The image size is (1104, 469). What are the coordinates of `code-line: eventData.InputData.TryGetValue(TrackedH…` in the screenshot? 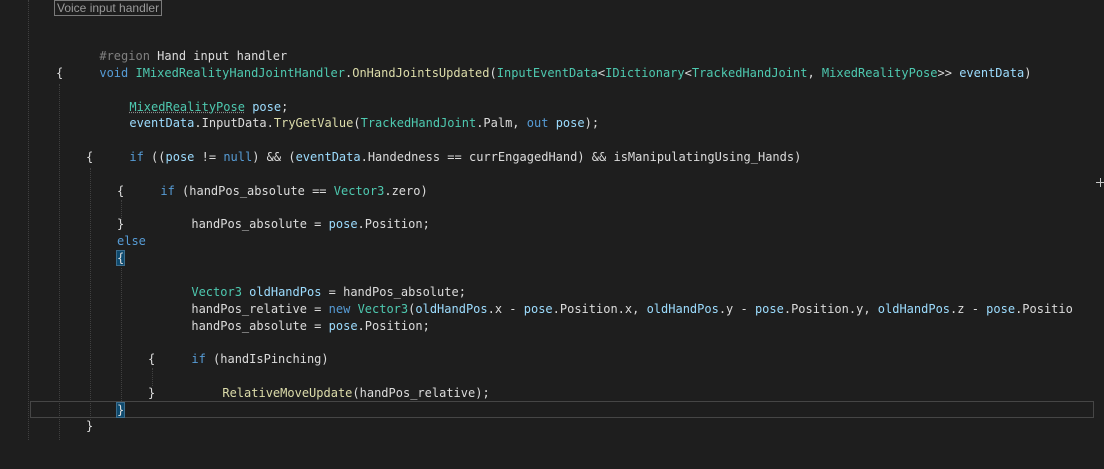 It's located at (552, 114).